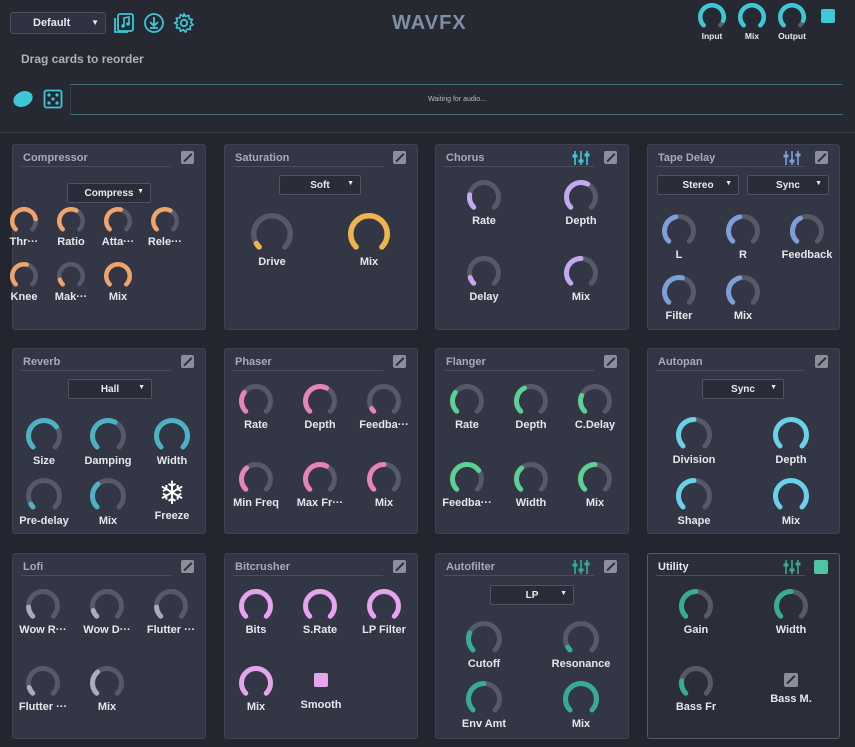  Describe the element at coordinates (184, 23) in the screenshot. I see `gear-icon` at that location.